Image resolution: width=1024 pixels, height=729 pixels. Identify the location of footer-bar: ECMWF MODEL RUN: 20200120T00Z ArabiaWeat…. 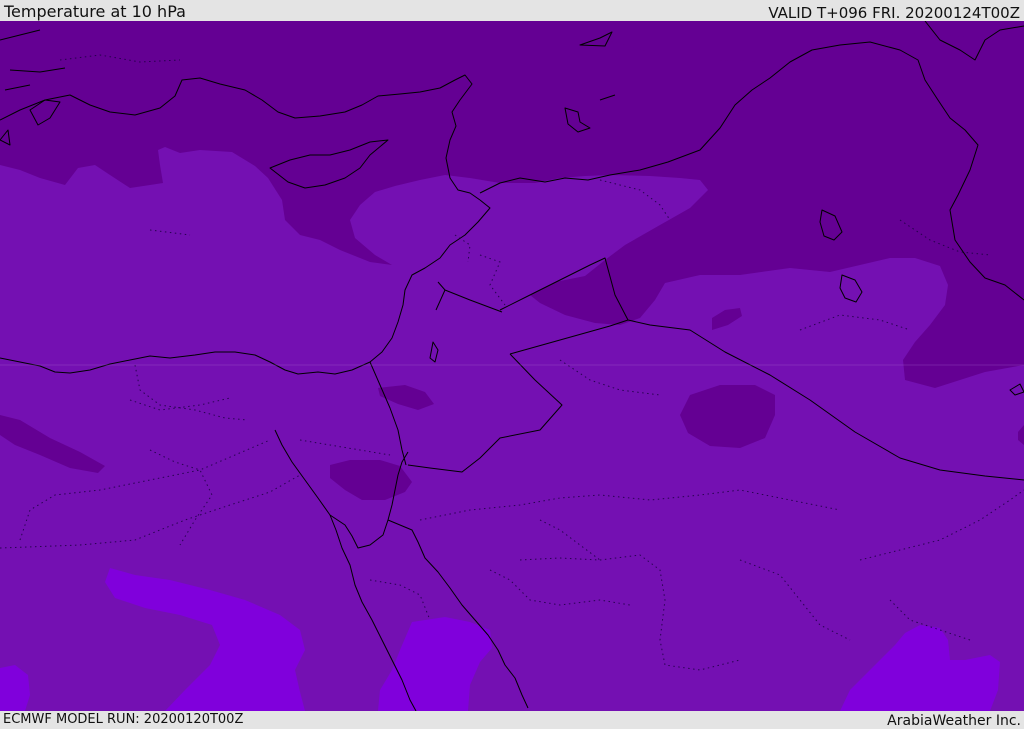
(512, 720).